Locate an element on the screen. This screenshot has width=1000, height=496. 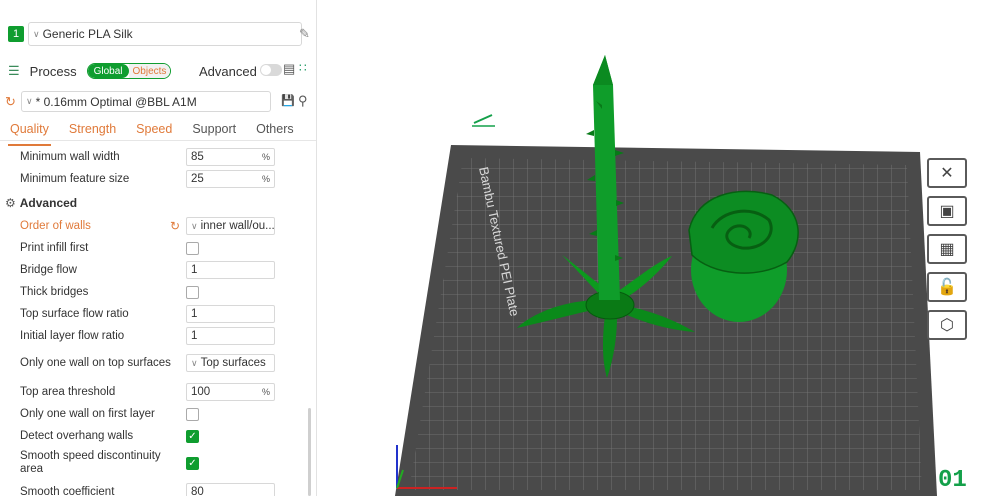
param-bridge-flow: Bridge flow 1 is located at coordinates (165, 270).